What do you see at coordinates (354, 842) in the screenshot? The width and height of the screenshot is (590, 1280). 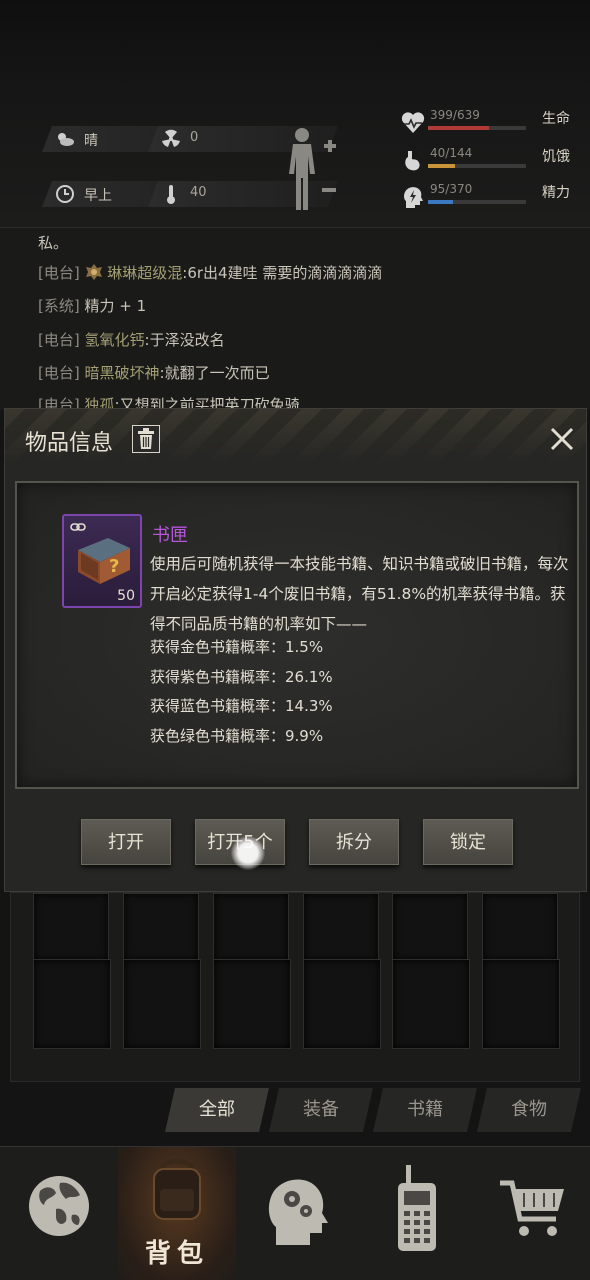 I see `split-button: 拆分` at bounding box center [354, 842].